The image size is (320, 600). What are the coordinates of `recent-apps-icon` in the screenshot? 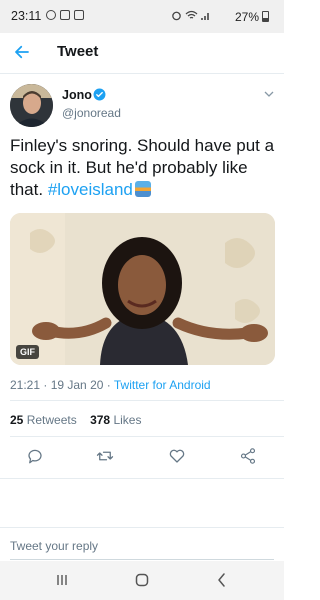 It's located at (62, 580).